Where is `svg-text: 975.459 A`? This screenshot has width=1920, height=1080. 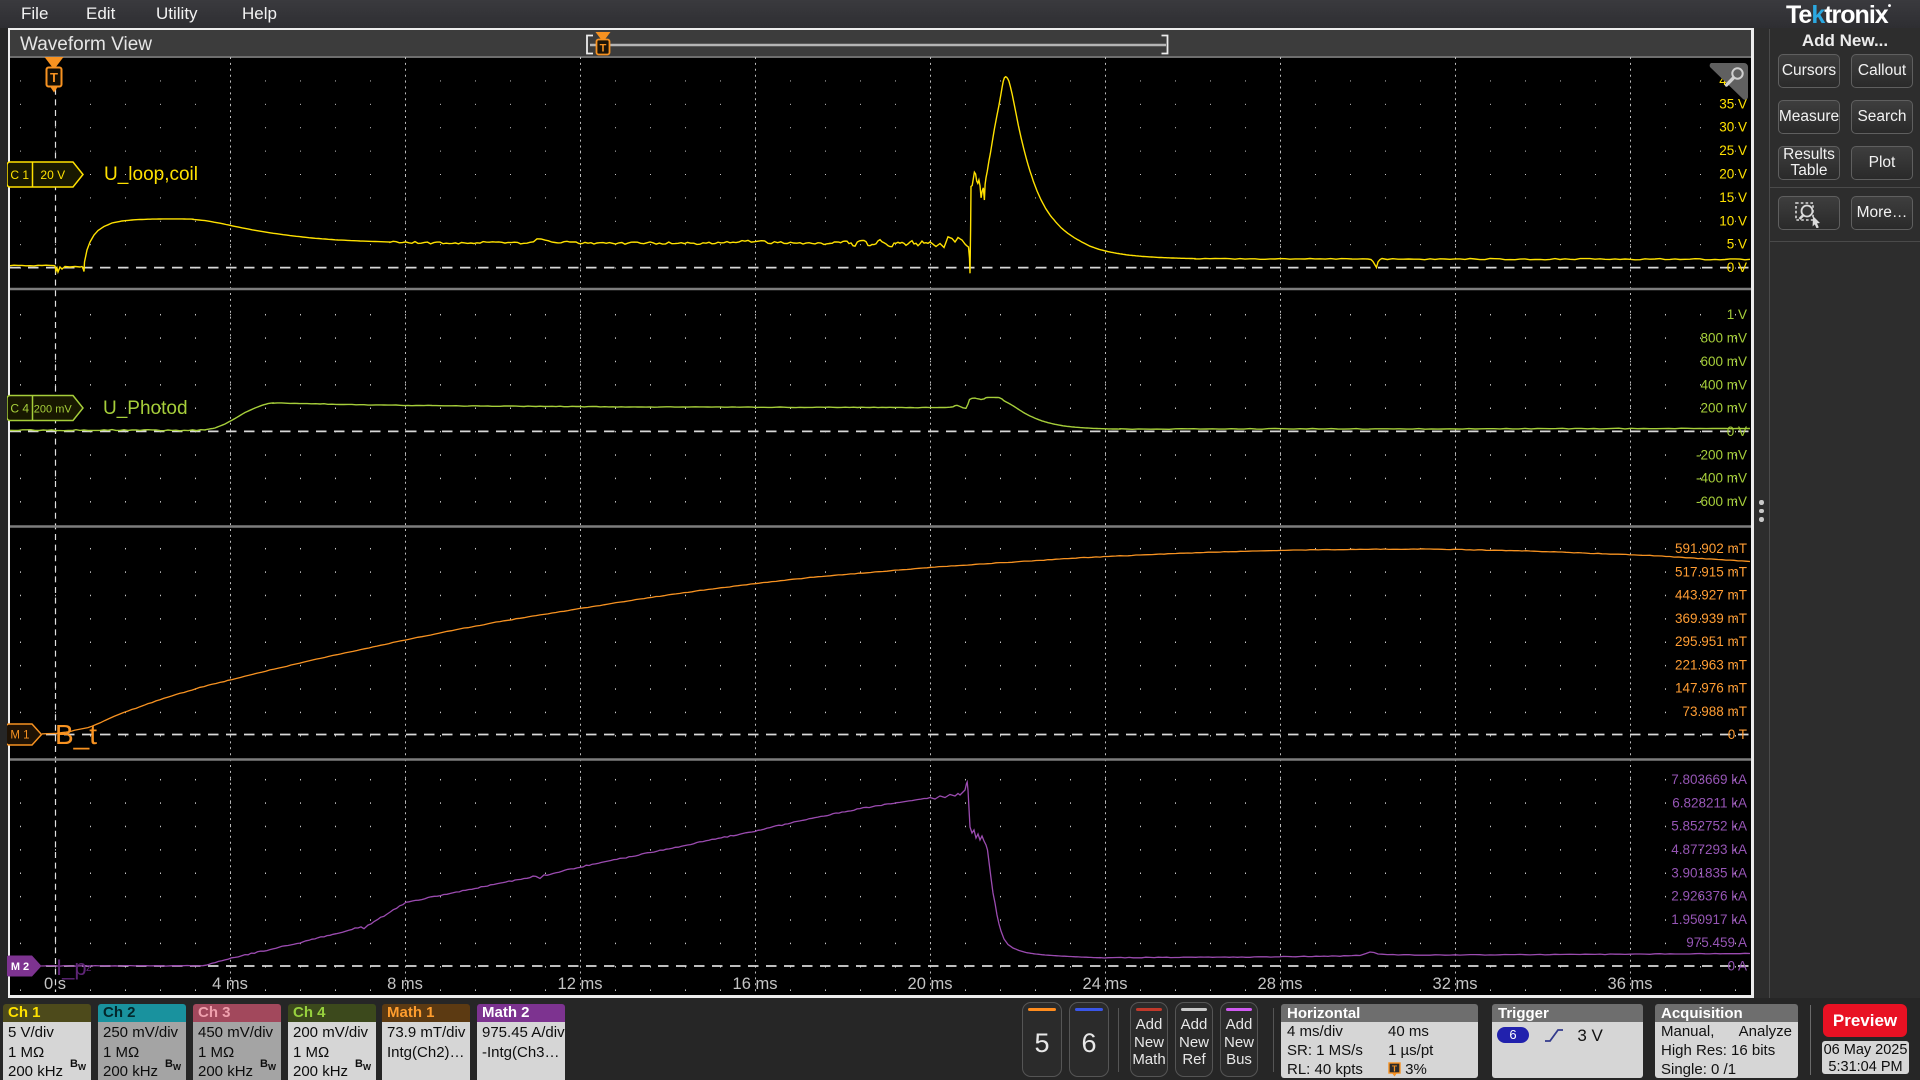
svg-text: 975.459 A is located at coordinates (1716, 942).